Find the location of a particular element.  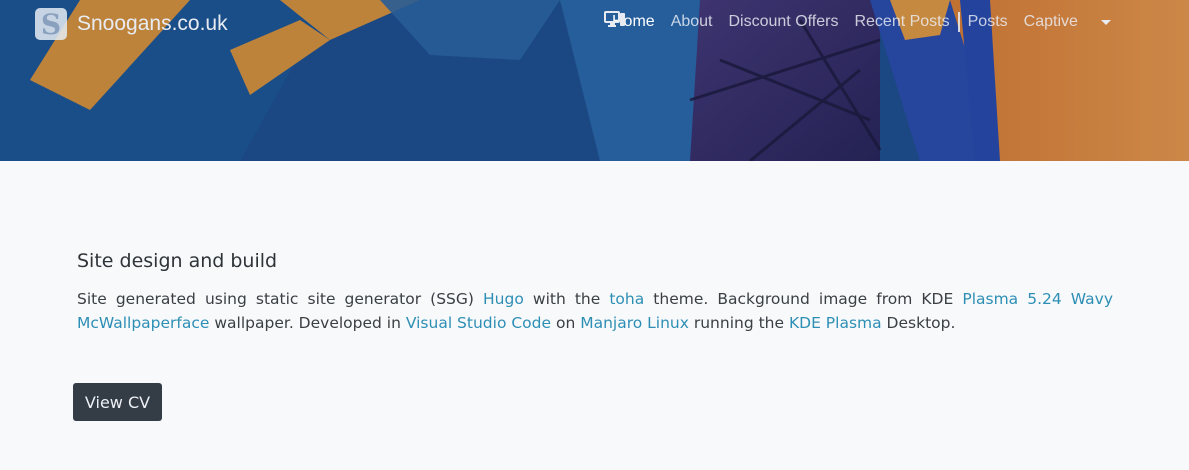

manjaro-link: Manjaro Linux is located at coordinates (634, 323).